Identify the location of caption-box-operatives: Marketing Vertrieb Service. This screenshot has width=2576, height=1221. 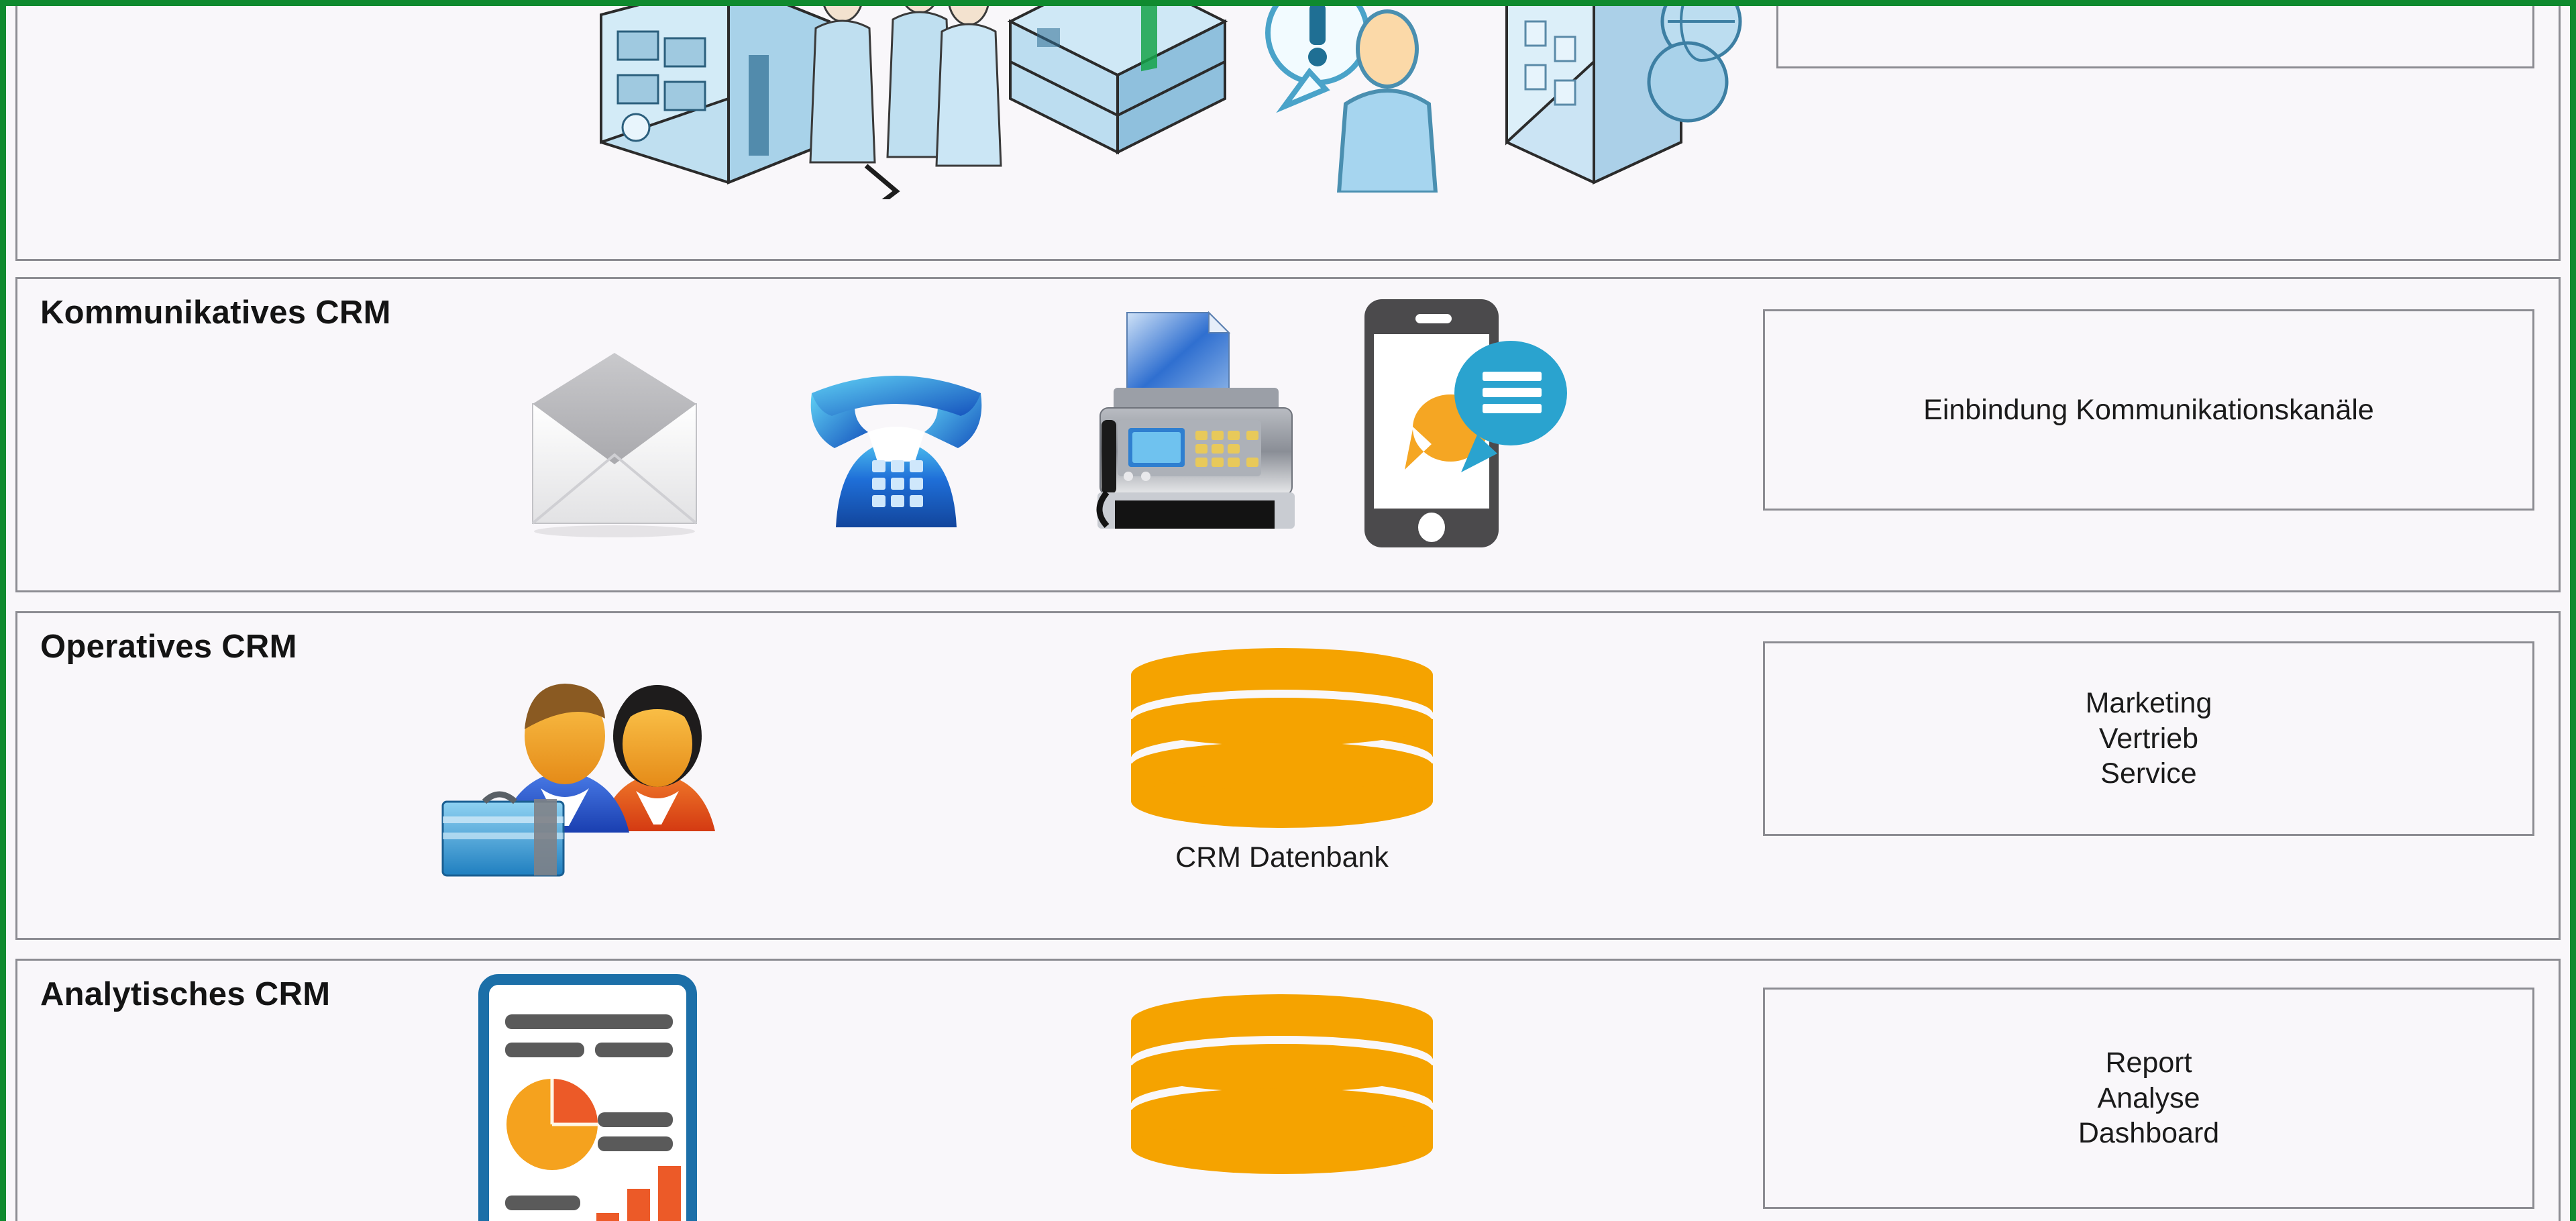
(2148, 738).